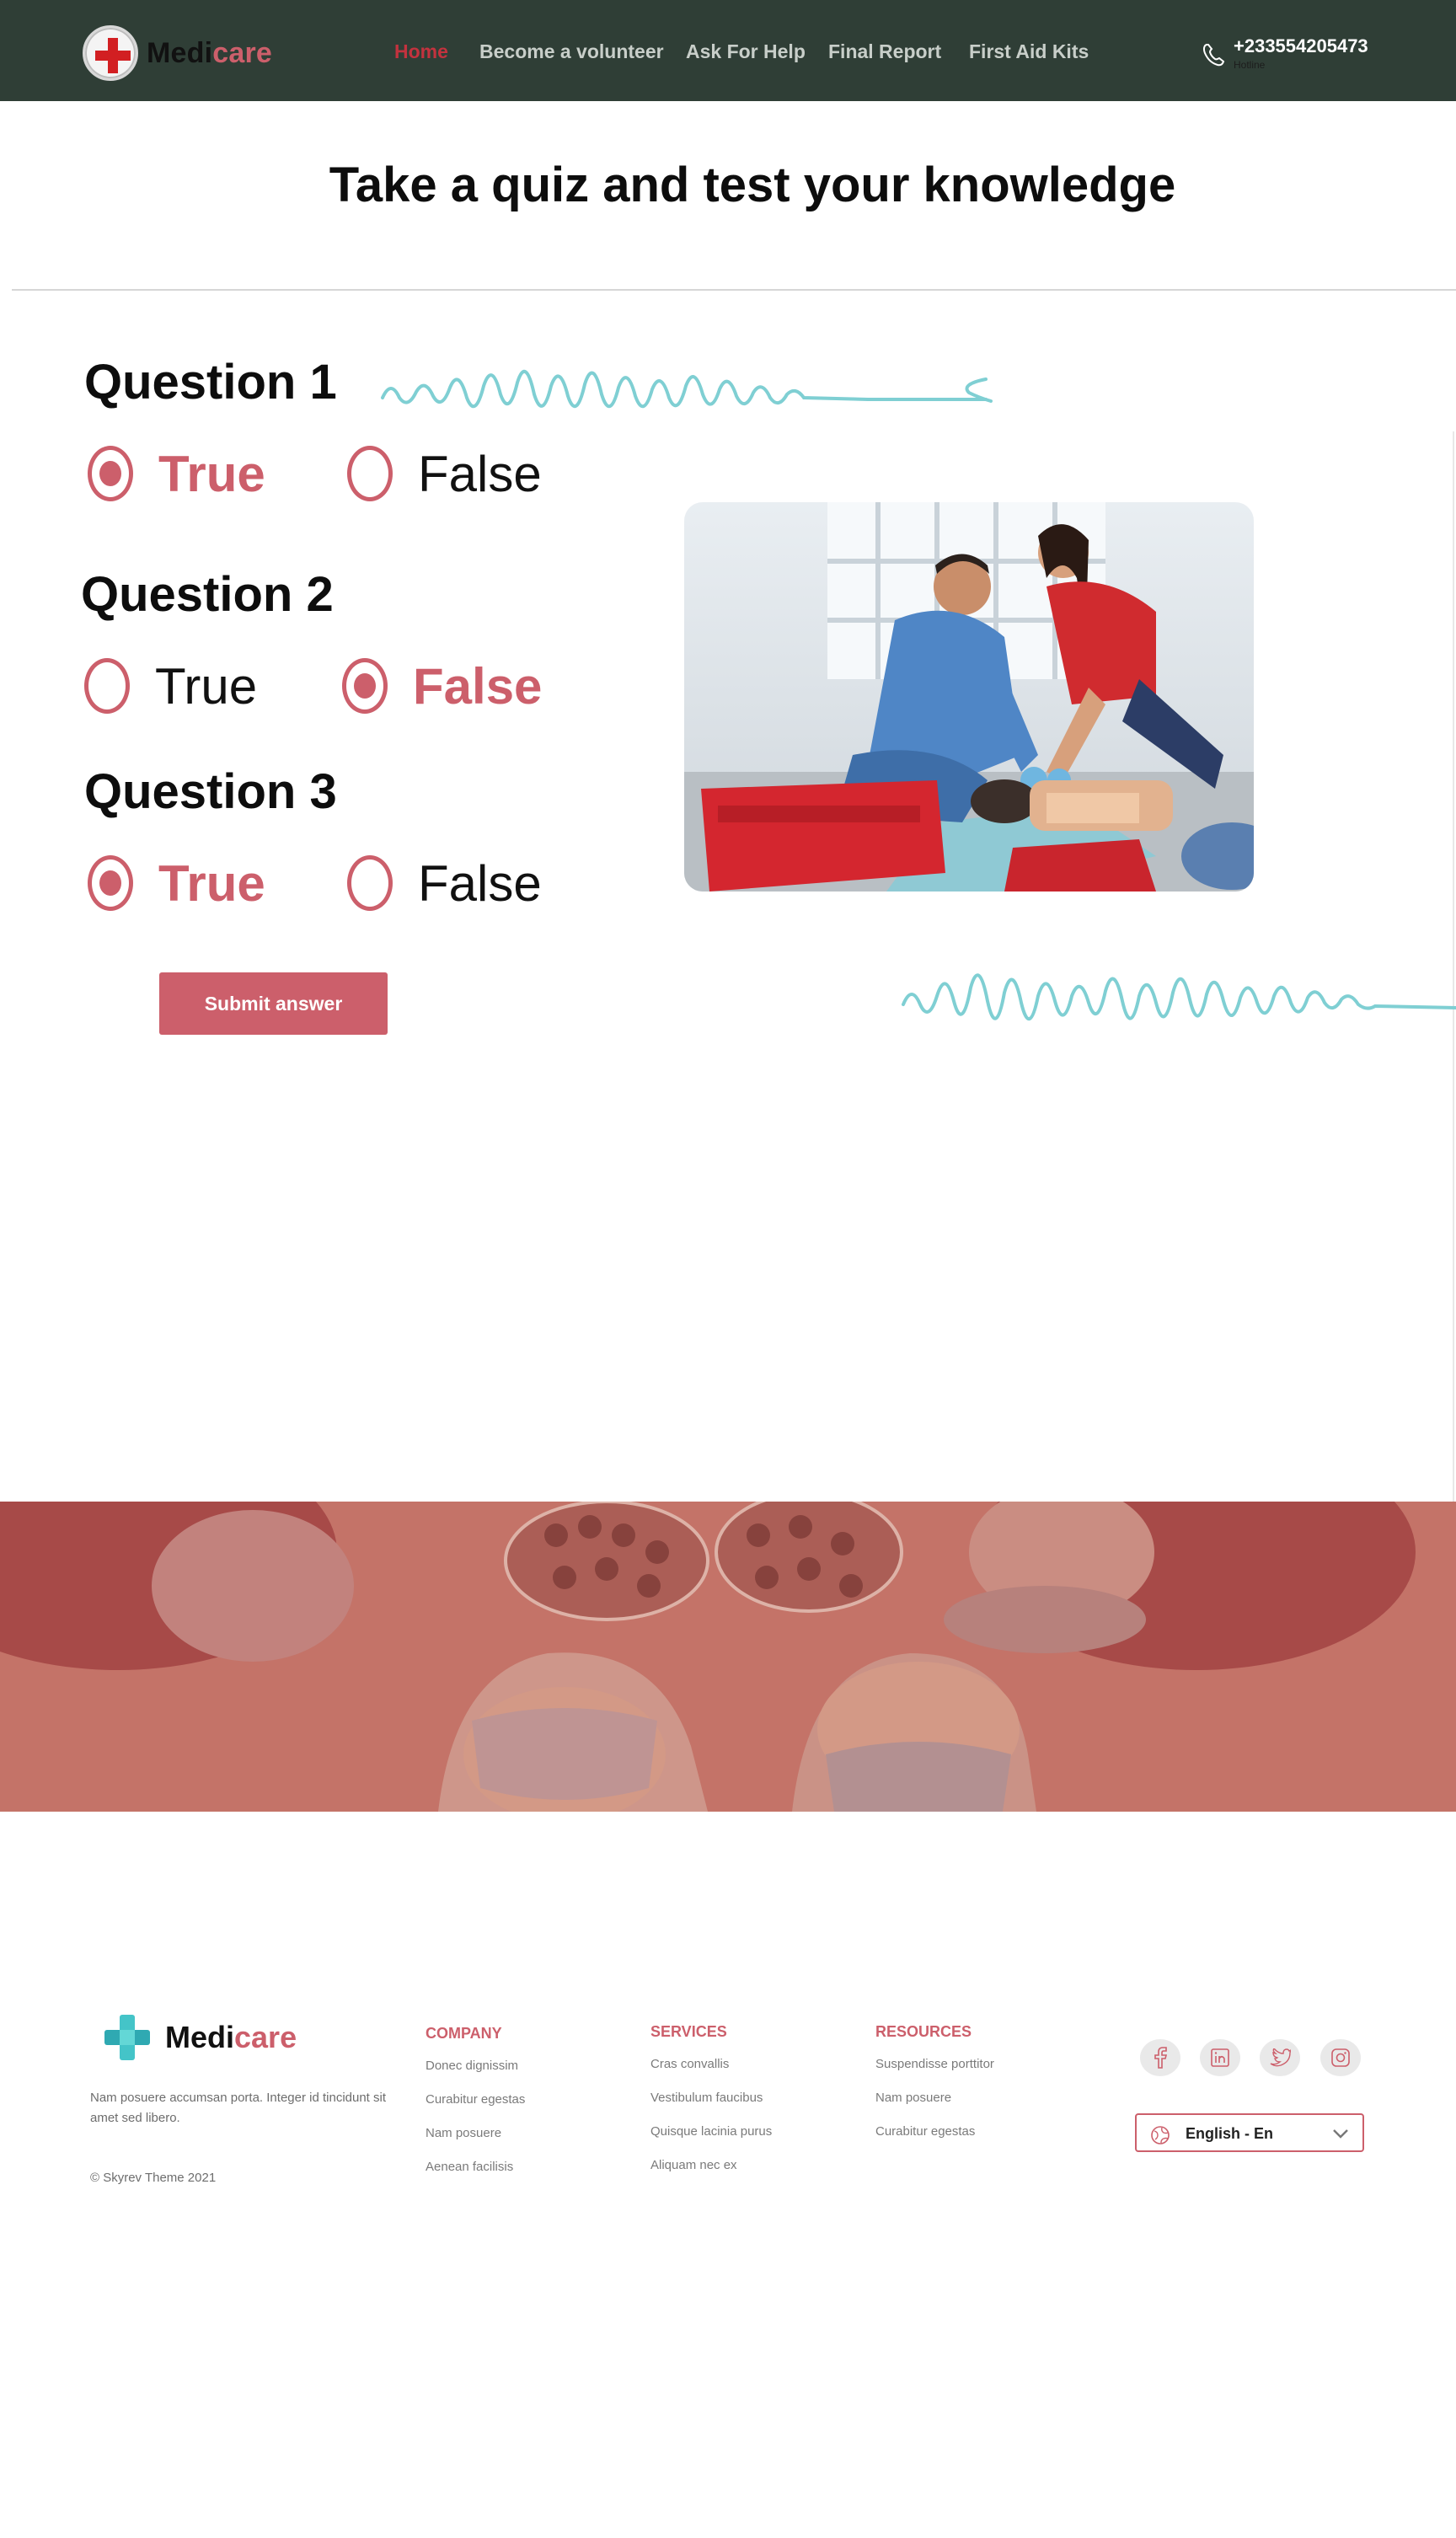 This screenshot has width=1456, height=2538. What do you see at coordinates (1220, 2057) in the screenshot?
I see `linkedin-icon` at bounding box center [1220, 2057].